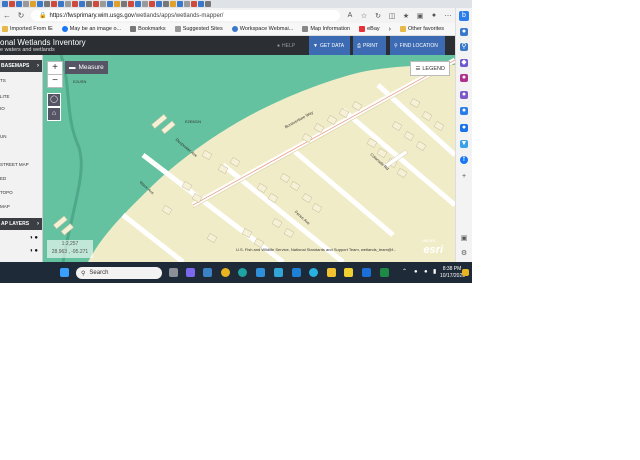  I want to click on favorite-star-icon: ☆, so click(364, 16).